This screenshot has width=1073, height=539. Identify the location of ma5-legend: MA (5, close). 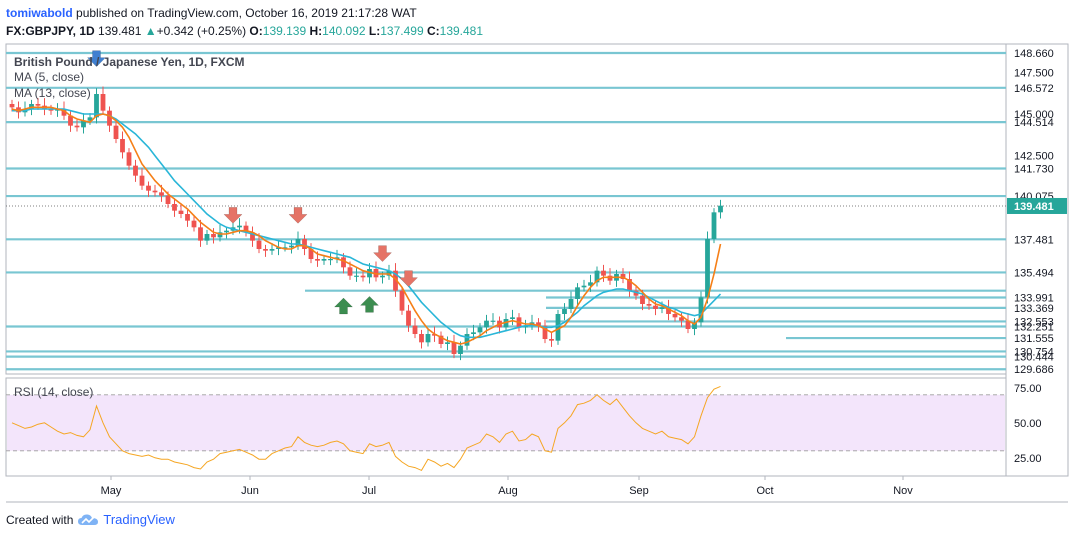
(49, 77).